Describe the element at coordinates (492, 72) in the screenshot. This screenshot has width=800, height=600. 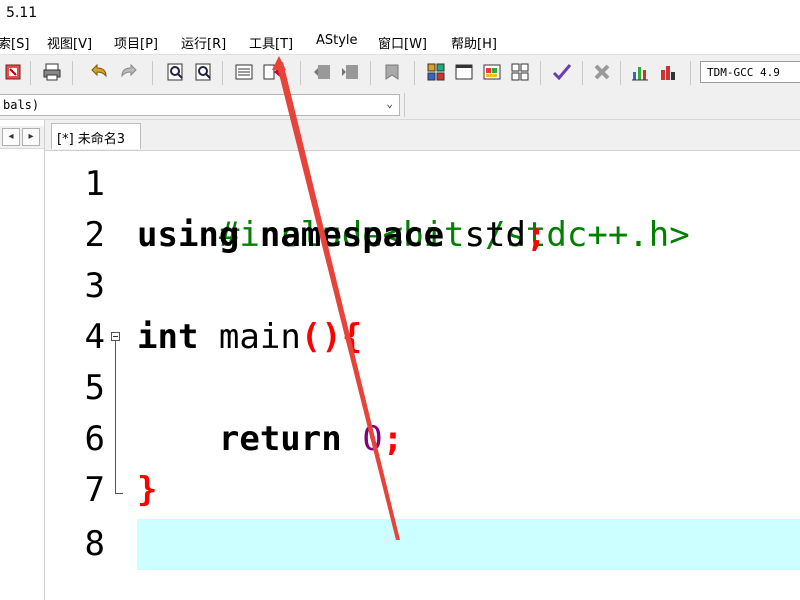
I see `palette-icon` at that location.